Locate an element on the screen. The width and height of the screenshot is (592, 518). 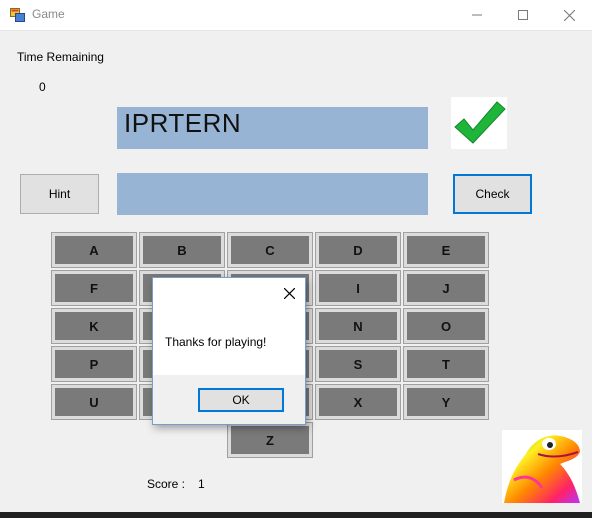
message-dialog: Thanks for playing! OK is located at coordinates (229, 351).